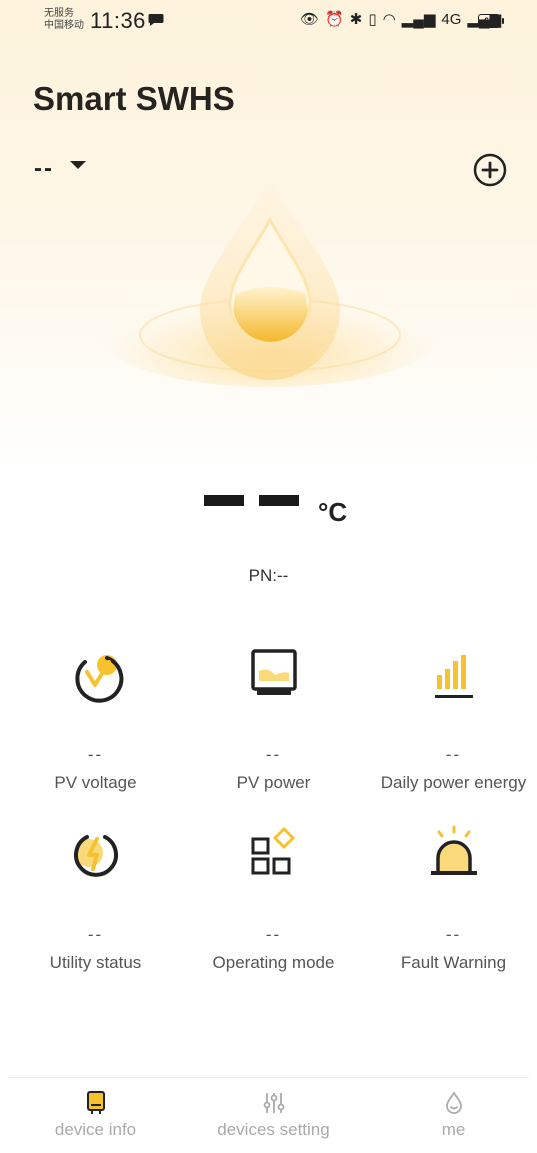 The image size is (537, 1153). Describe the element at coordinates (453, 850) in the screenshot. I see `alarm-light-icon` at that location.